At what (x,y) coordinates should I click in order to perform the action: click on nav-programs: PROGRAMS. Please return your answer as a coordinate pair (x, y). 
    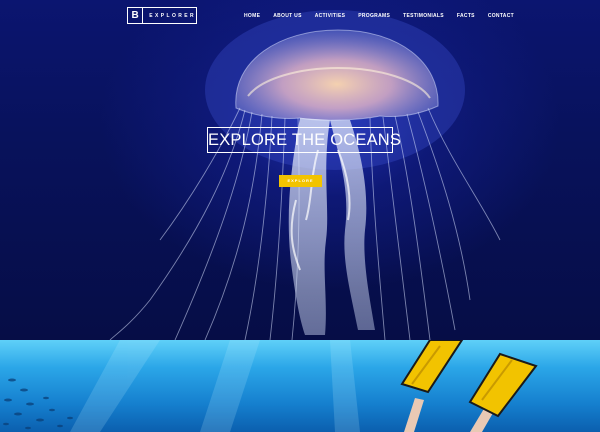
    Looking at the image, I should click on (374, 16).